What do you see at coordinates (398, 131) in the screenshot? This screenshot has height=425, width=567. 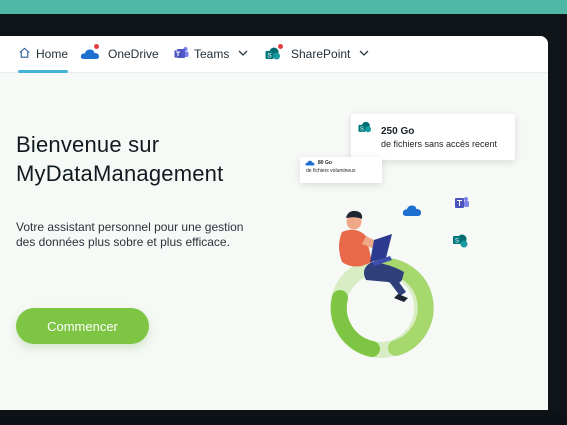 I see `no-access-files-value: 250 Go` at bounding box center [398, 131].